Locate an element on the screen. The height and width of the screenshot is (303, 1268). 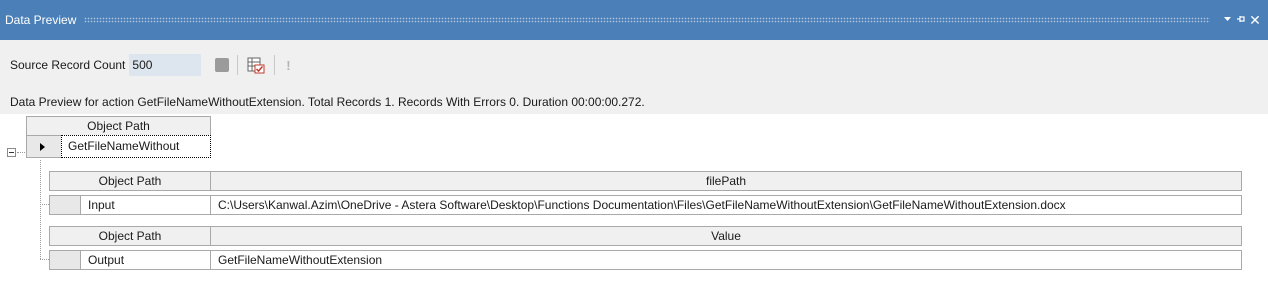
panel-title-bar: Data Preview ✕ is located at coordinates (634, 20).